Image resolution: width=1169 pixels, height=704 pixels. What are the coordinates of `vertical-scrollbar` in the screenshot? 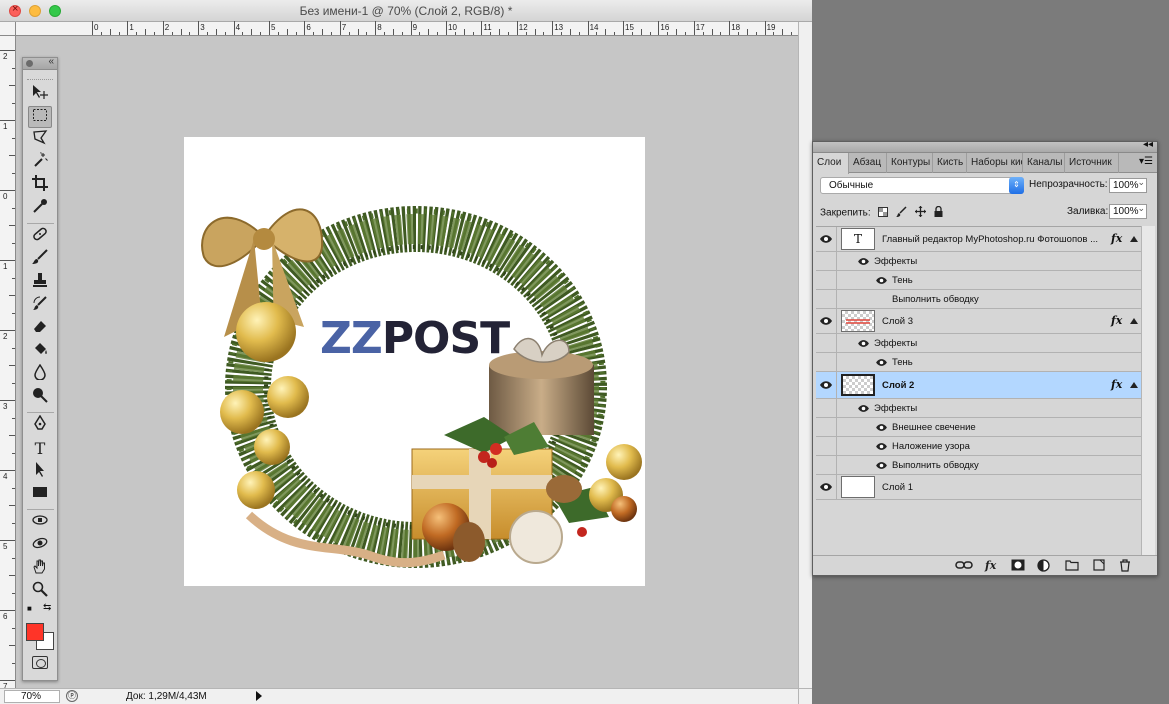 It's located at (805, 355).